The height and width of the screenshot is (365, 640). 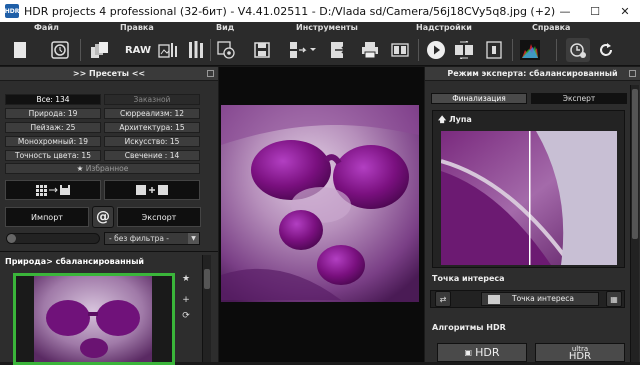 I want to click on expert-header: Режим эксперта: сбалансированный, so click(x=532, y=74).